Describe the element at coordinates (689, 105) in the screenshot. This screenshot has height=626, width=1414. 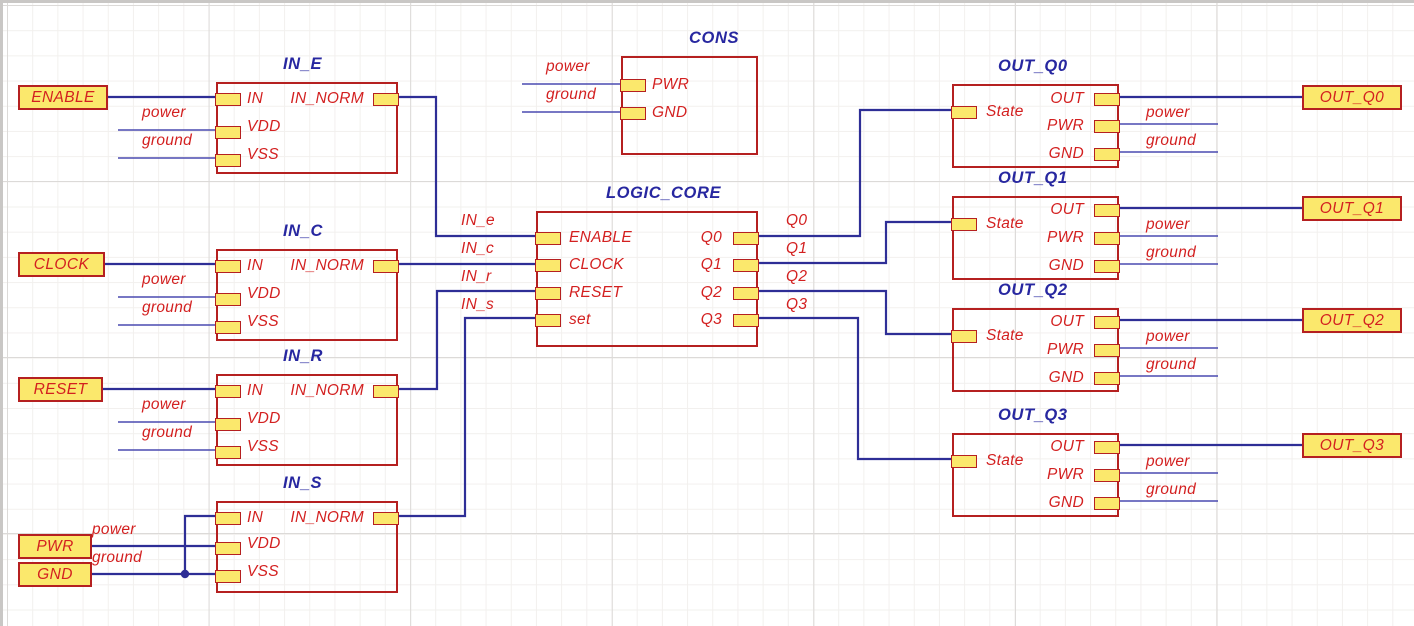
I see `component-cons: PWR GND` at that location.